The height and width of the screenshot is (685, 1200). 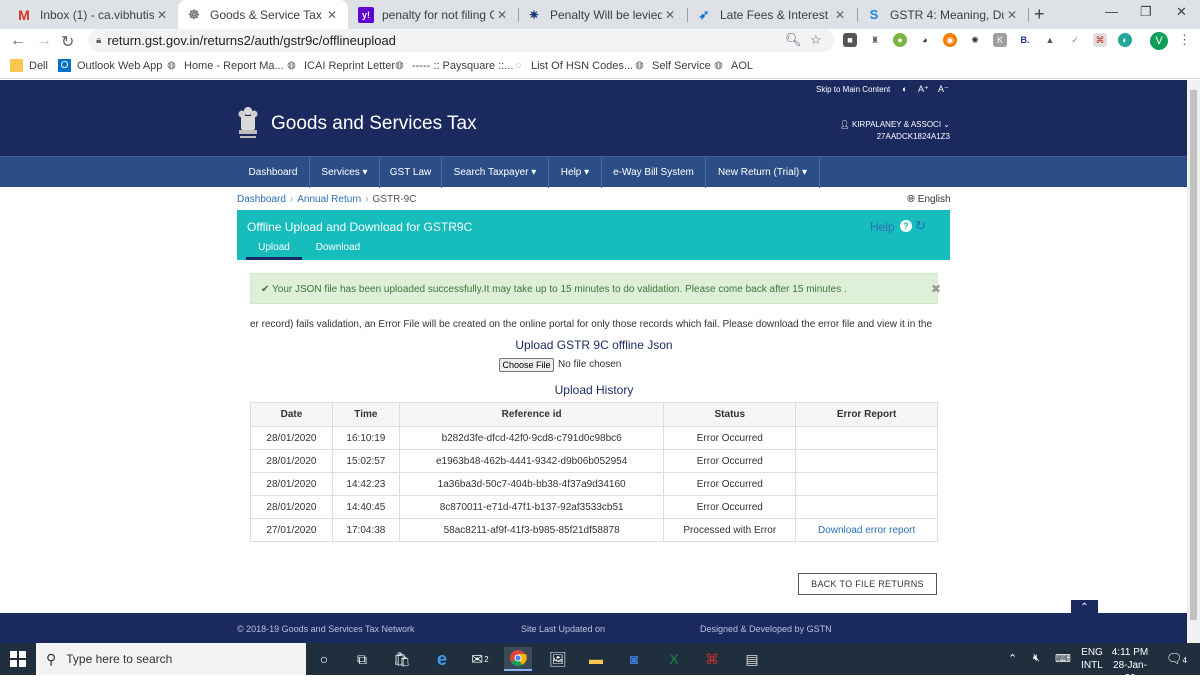 I want to click on extension-leaf-icon: ✓, so click(x=1075, y=40).